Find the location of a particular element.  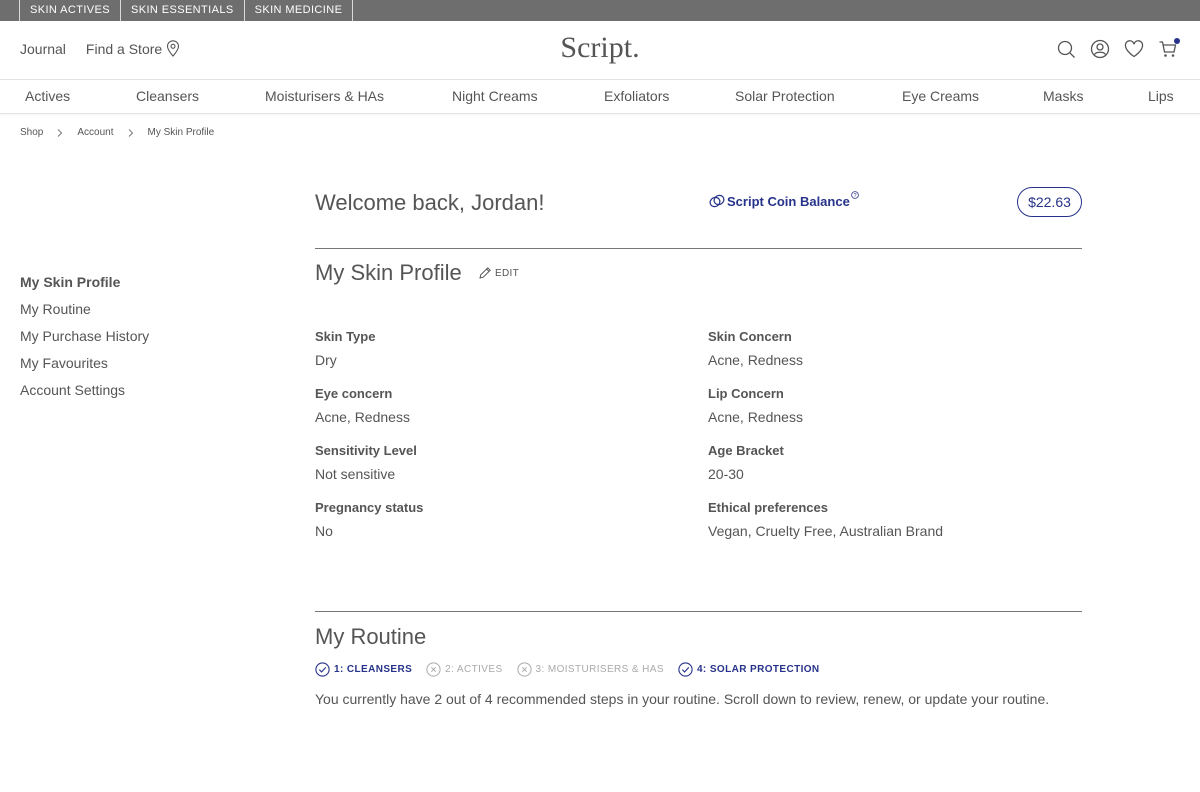

routine-step-solar-protection: 4: SOLAR PROTECTION is located at coordinates (749, 669).